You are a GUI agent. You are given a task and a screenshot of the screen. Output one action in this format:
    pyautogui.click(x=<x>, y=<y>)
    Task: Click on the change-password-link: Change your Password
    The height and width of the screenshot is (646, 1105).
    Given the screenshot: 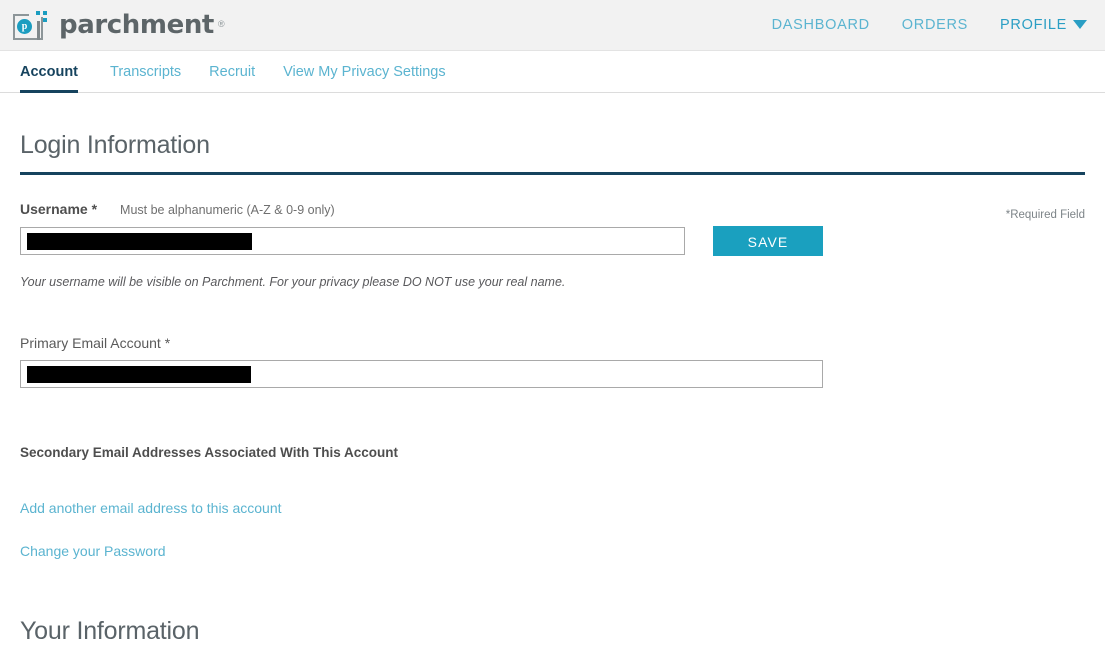 What is the action you would take?
    pyautogui.click(x=93, y=551)
    